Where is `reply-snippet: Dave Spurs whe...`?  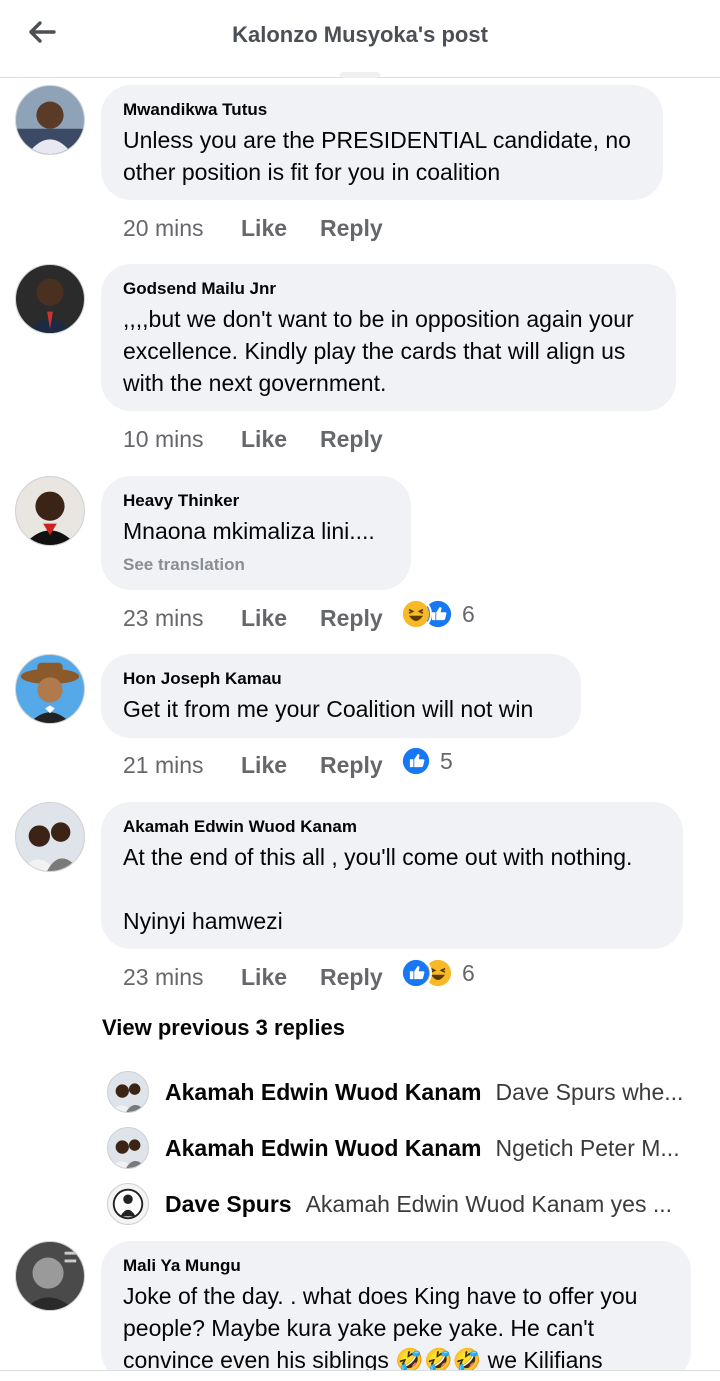 reply-snippet: Dave Spurs whe... is located at coordinates (589, 1091).